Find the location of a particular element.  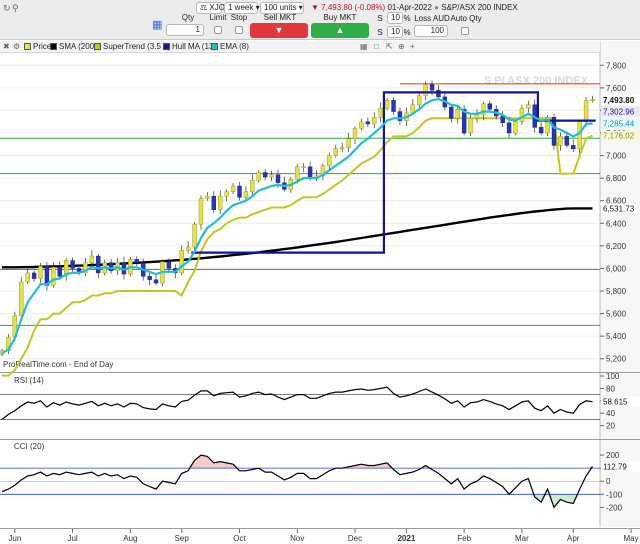

auto-qty-checkbox is located at coordinates (465, 31).